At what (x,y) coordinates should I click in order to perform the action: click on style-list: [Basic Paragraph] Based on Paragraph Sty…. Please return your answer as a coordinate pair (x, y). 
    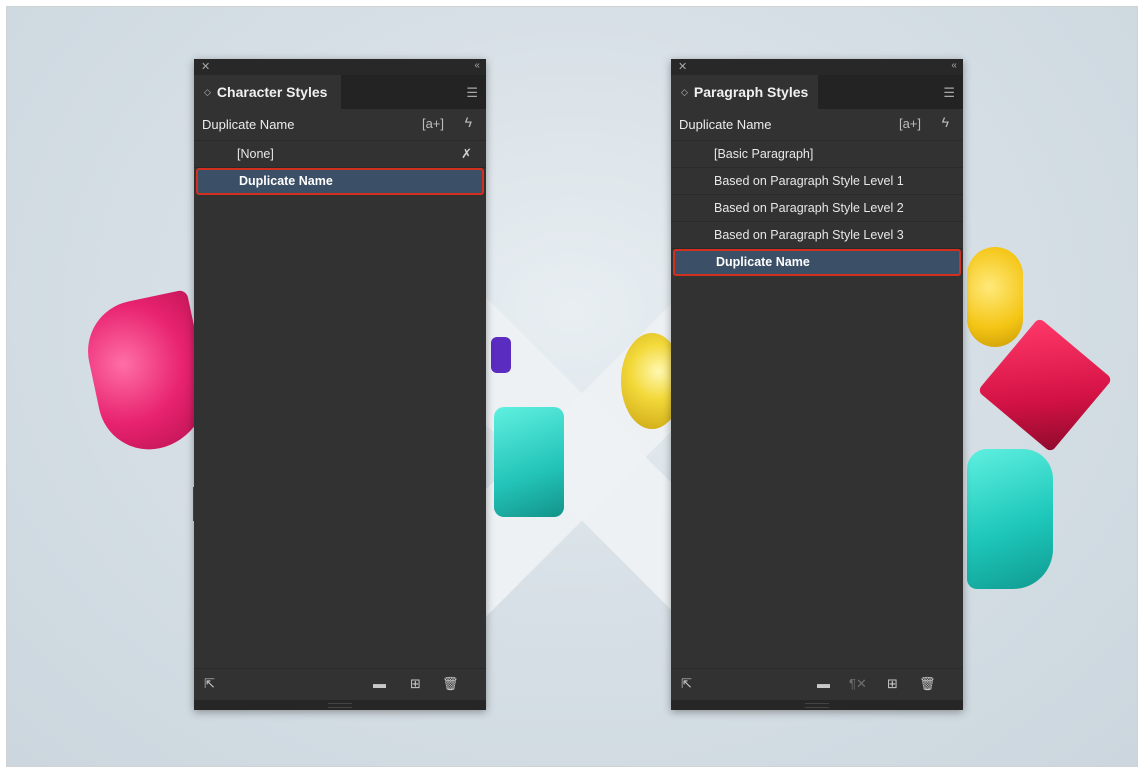
    Looking at the image, I should click on (817, 208).